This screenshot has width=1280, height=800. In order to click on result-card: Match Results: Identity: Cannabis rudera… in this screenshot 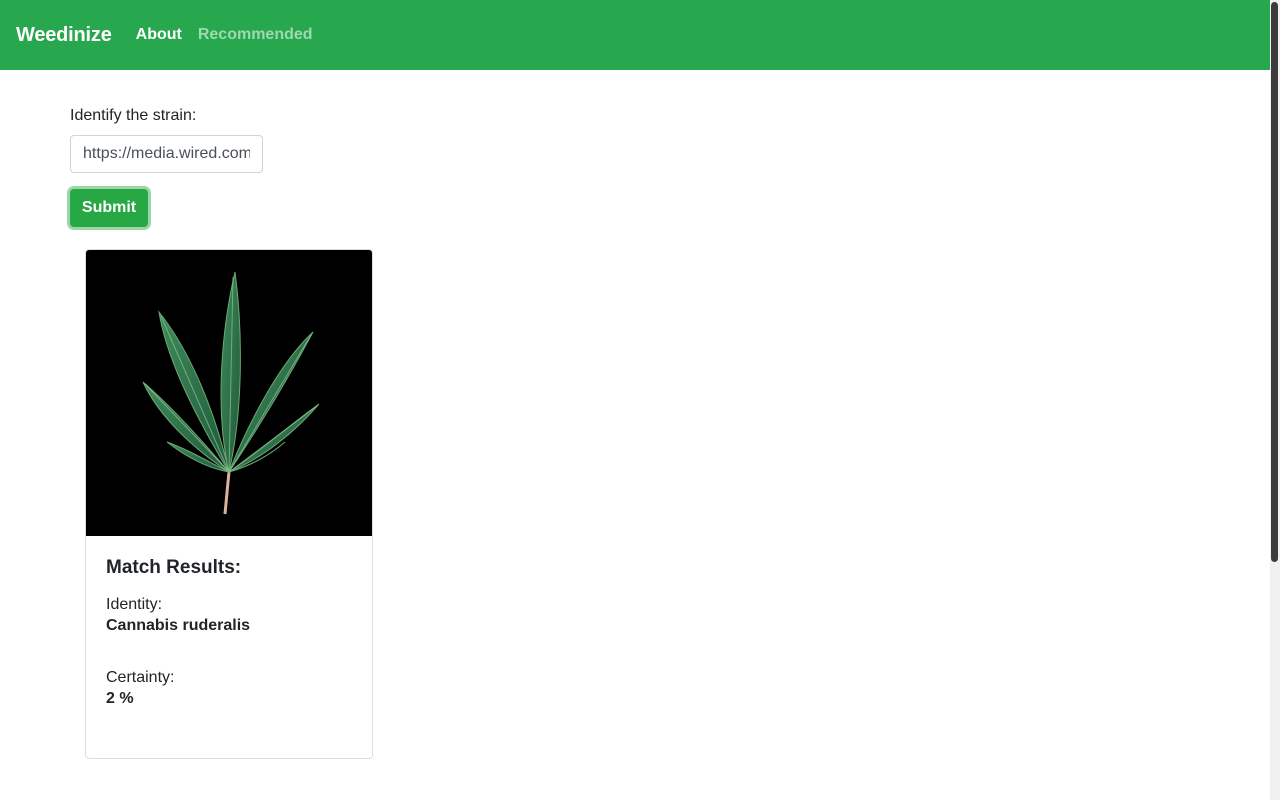, I will do `click(229, 504)`.